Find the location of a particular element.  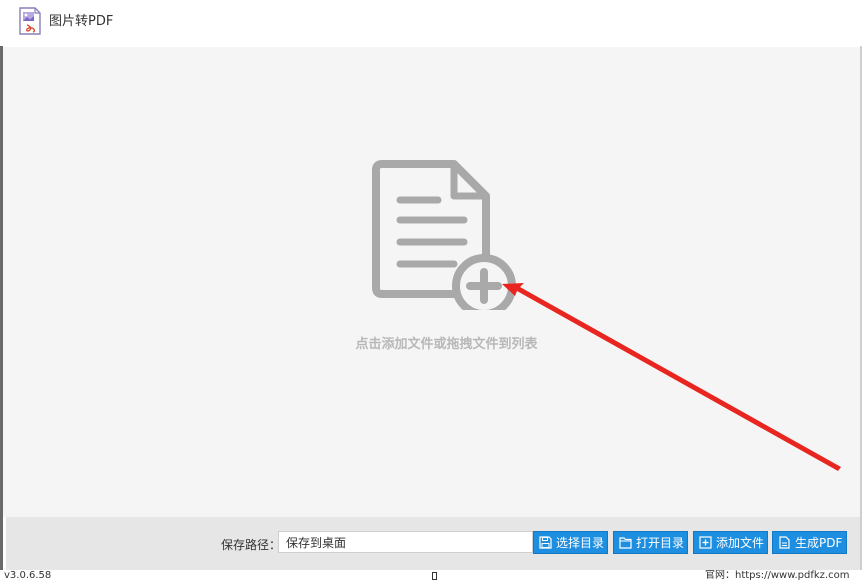

bottom-toolbar: 保存路径： 选择目录 打开目录 添加文件 生成PDF is located at coordinates (433, 543).